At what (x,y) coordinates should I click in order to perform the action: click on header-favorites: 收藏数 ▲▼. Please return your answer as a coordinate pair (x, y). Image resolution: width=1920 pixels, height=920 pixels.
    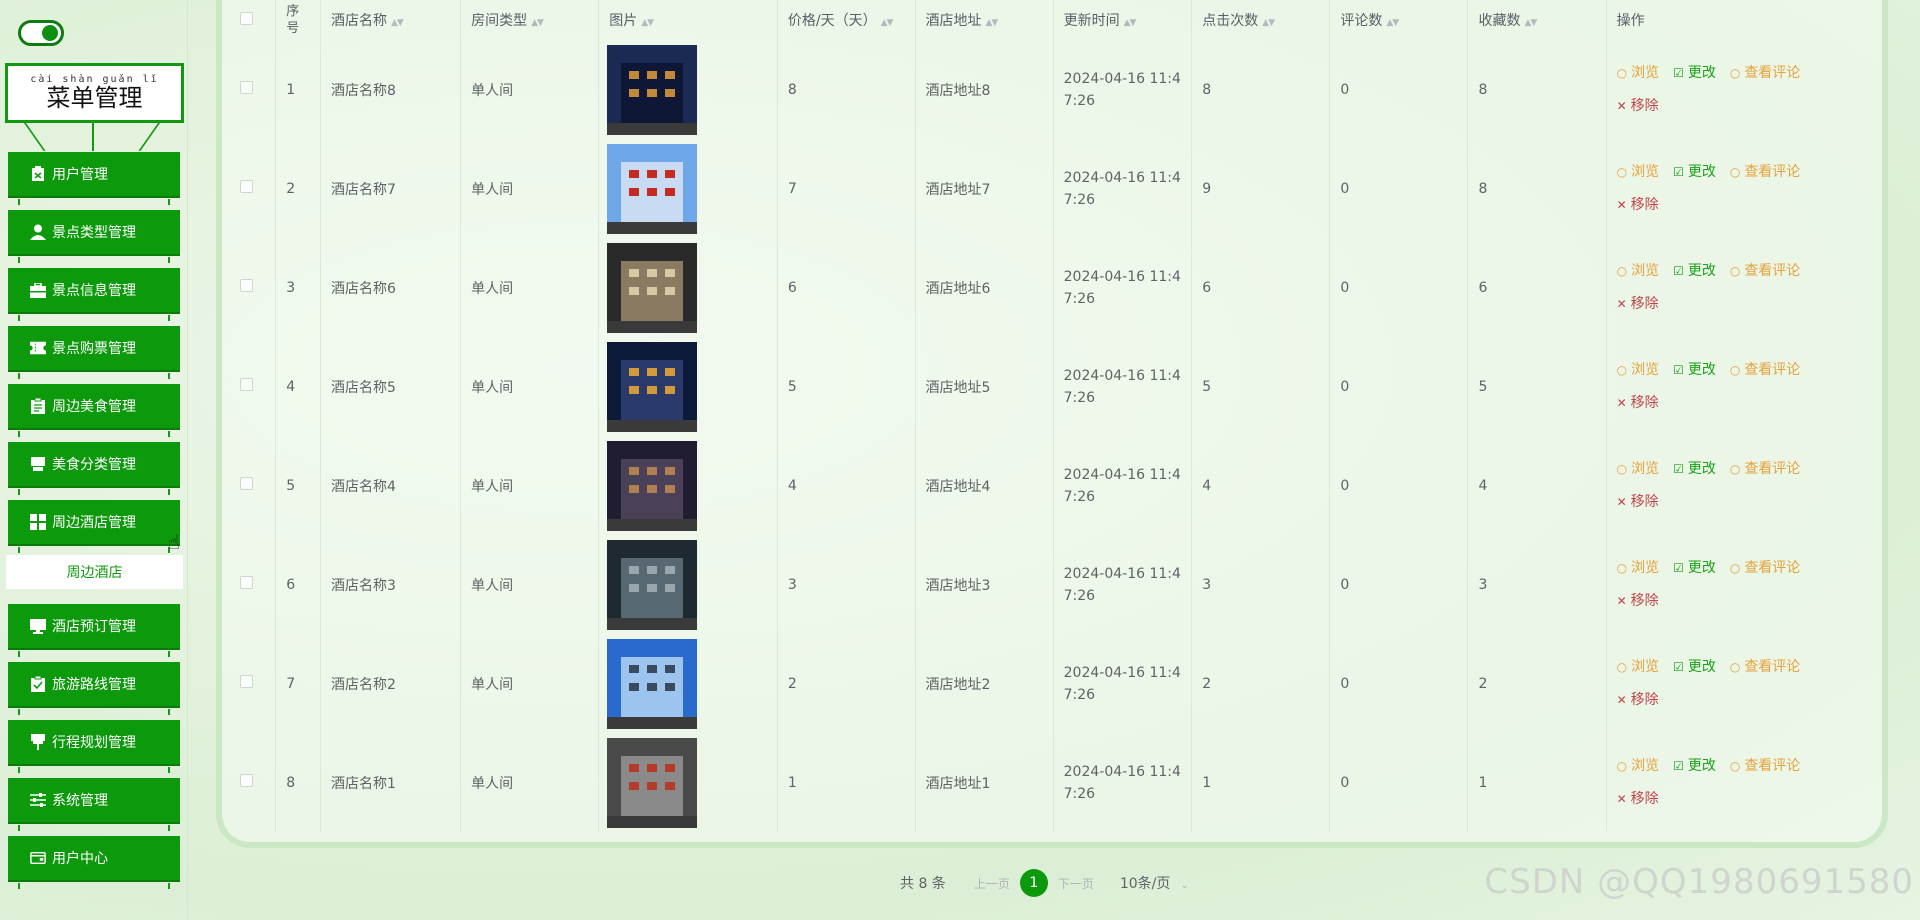
    Looking at the image, I should click on (1537, 20).